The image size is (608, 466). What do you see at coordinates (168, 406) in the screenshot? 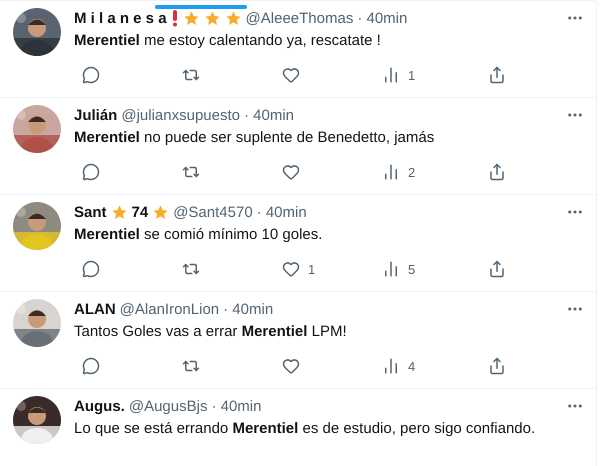
I see `user-handle: @AugusBjs` at bounding box center [168, 406].